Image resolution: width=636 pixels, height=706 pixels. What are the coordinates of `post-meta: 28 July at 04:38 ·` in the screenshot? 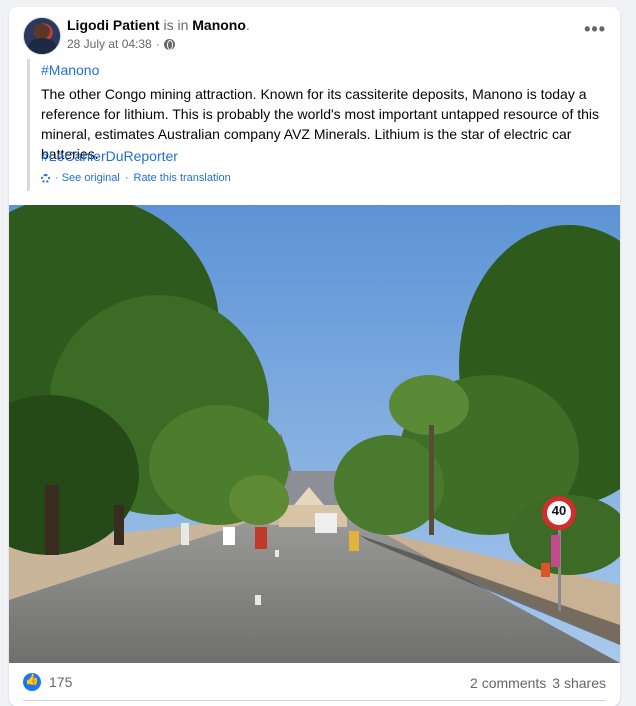 It's located at (121, 44).